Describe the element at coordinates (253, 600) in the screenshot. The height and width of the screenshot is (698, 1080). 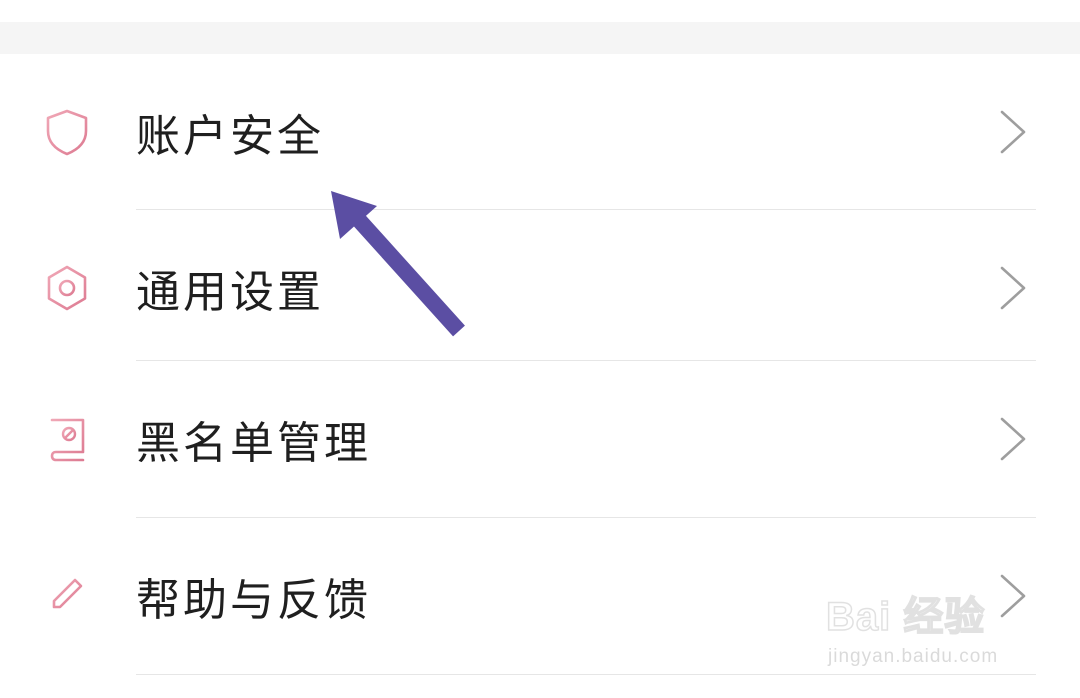
I see `menu-item-label: 帮助与反馈` at that location.